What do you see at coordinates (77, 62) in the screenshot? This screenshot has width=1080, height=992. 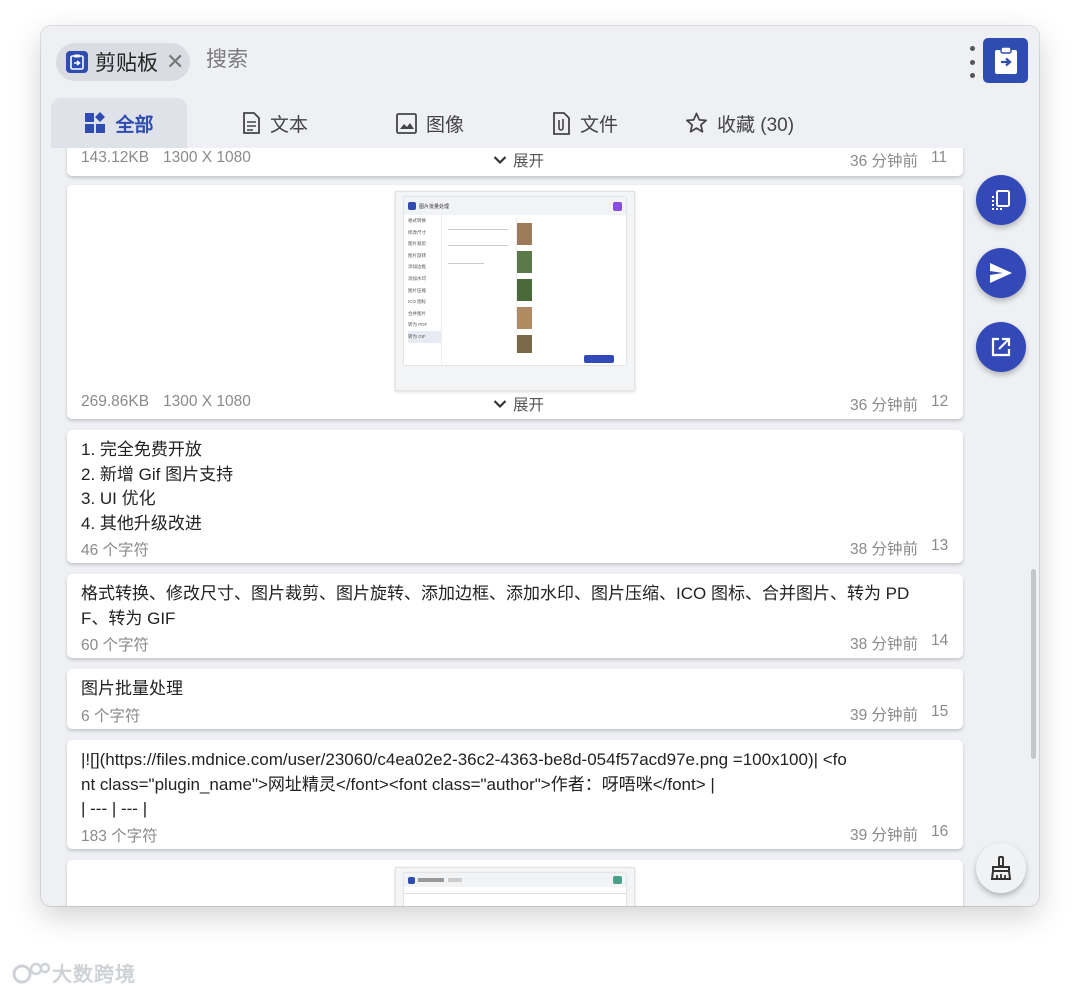 I see `clipboard-icon` at bounding box center [77, 62].